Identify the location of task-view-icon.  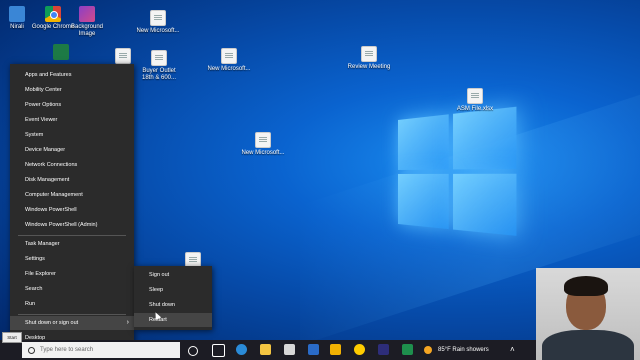
(218, 350).